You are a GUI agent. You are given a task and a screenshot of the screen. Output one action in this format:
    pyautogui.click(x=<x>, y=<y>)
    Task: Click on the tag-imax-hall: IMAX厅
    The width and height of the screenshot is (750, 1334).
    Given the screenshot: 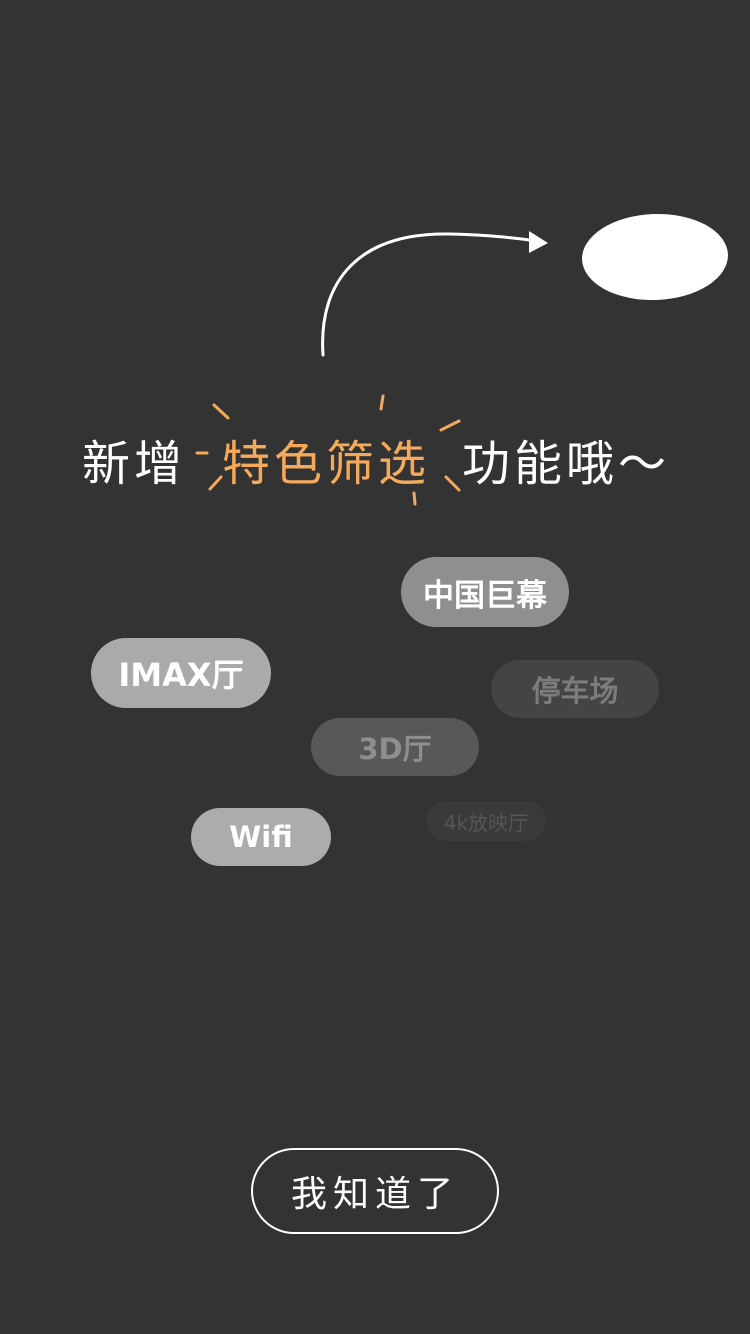 What is the action you would take?
    pyautogui.click(x=181, y=673)
    